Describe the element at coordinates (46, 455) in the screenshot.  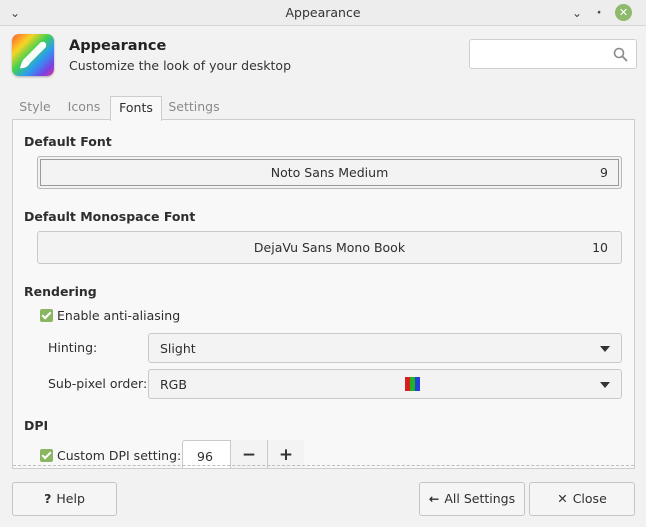
I see `custom-dpi-checkbox` at that location.